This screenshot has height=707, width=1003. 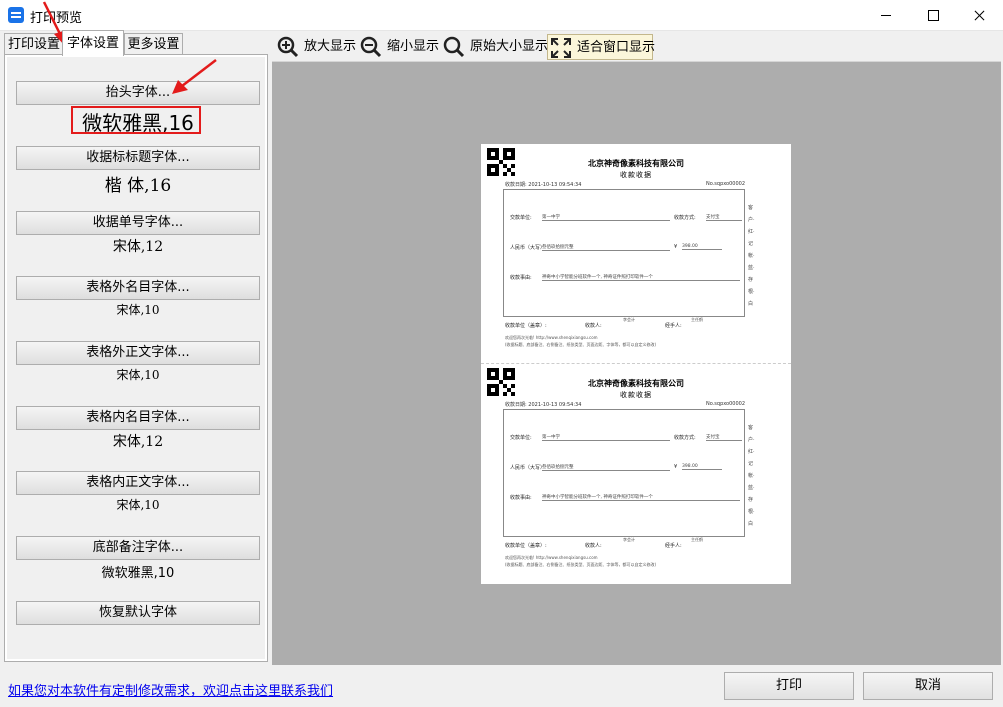 What do you see at coordinates (886, 15) in the screenshot?
I see `minimize-button` at bounding box center [886, 15].